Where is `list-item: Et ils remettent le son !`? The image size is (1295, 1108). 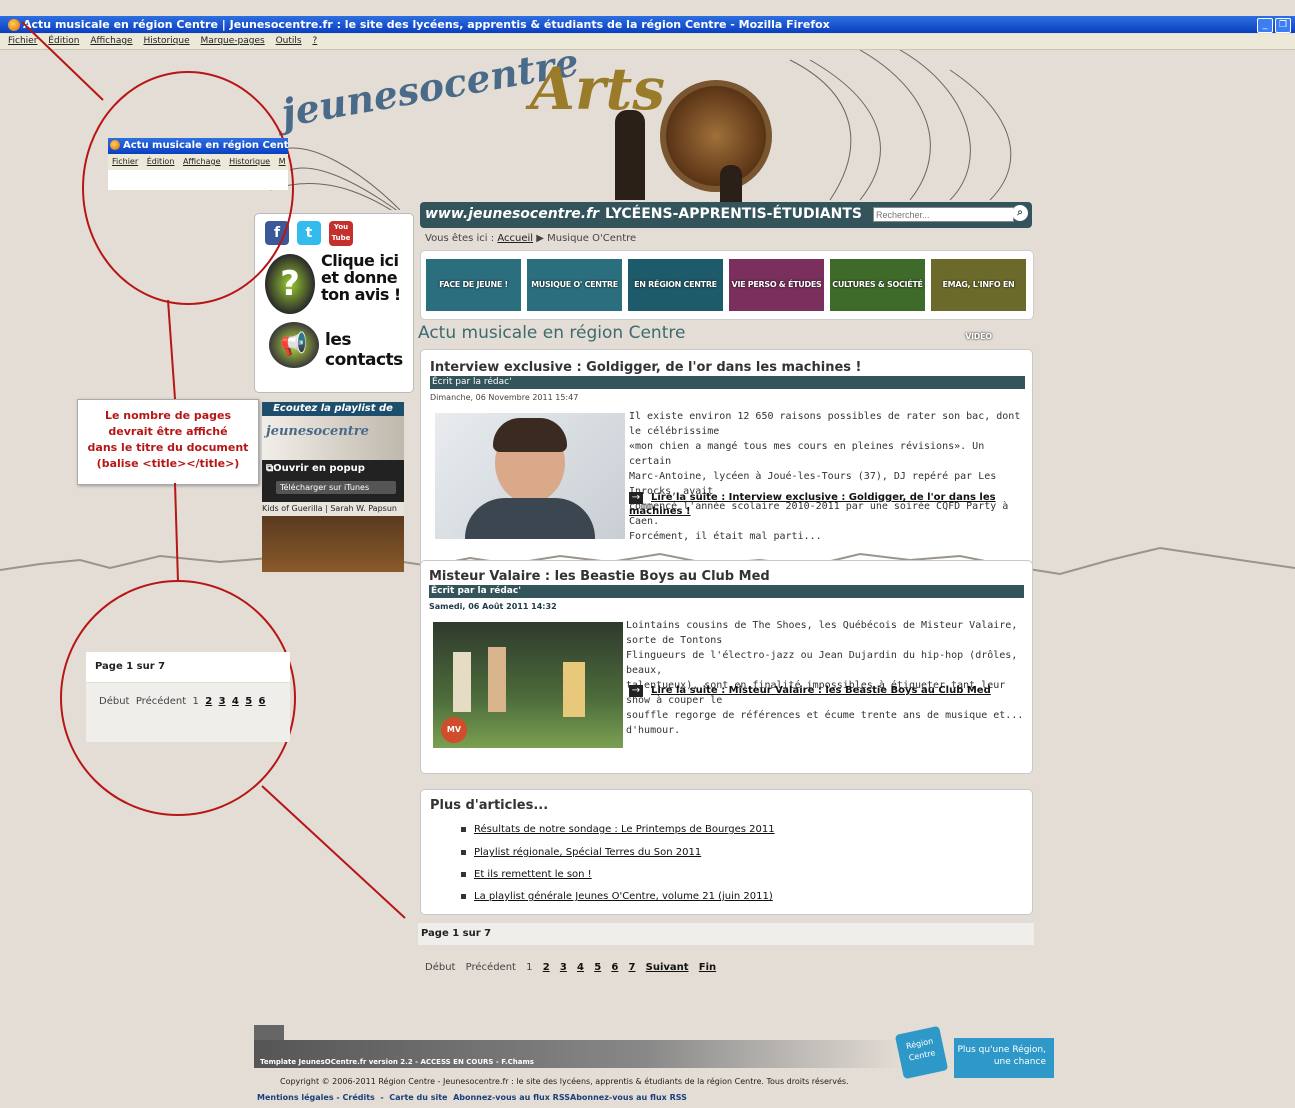 list-item: Et ils remettent le son ! is located at coordinates (526, 874).